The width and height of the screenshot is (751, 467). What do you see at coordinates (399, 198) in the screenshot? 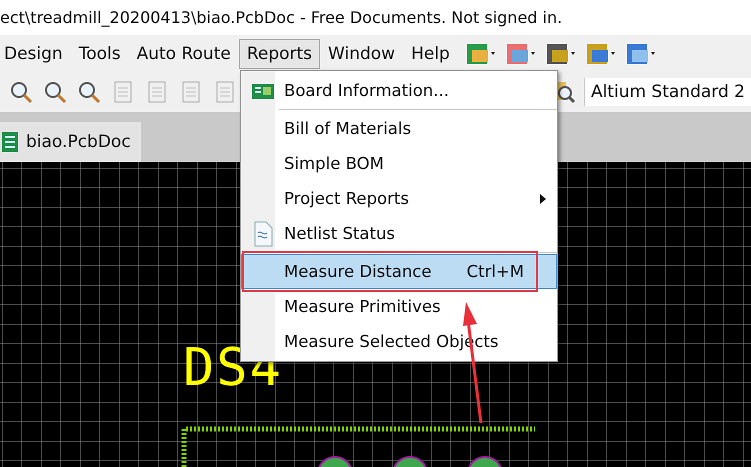
I see `menu-item: Project Reports` at bounding box center [399, 198].